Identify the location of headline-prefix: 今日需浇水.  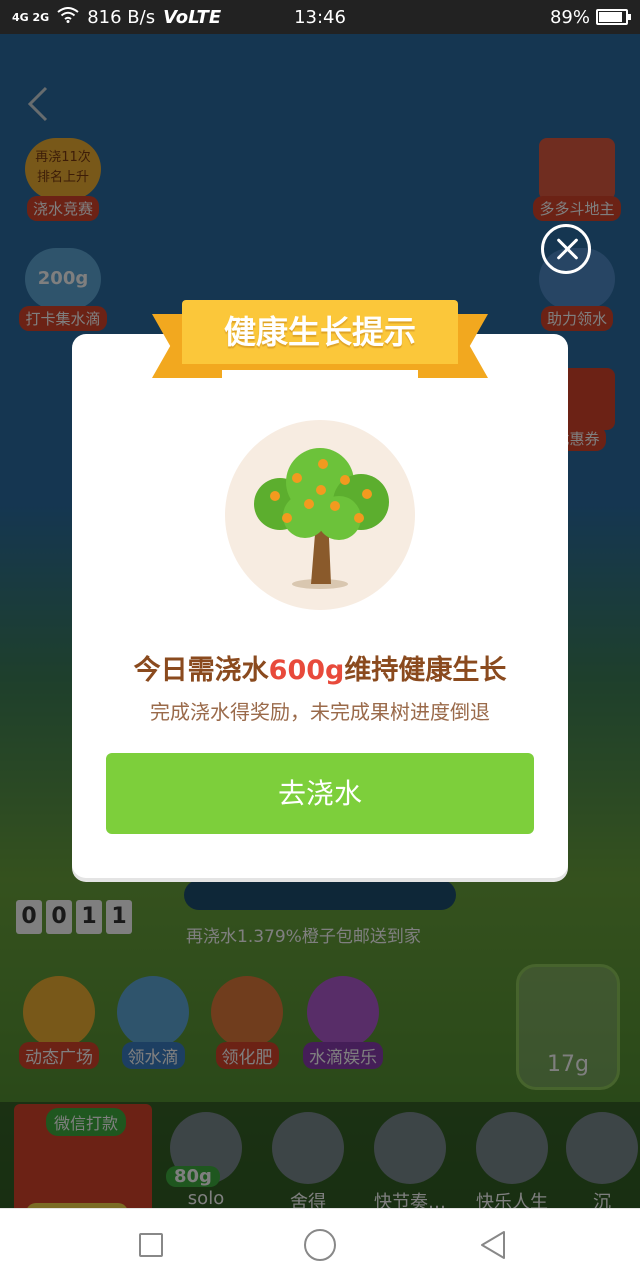
(201, 670).